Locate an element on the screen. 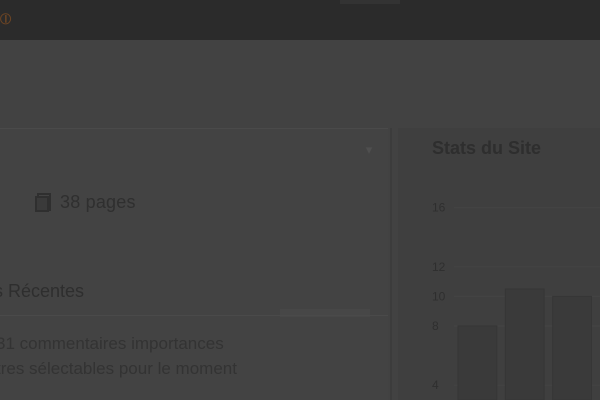  chart-ytick-label: 16 is located at coordinates (439, 208).